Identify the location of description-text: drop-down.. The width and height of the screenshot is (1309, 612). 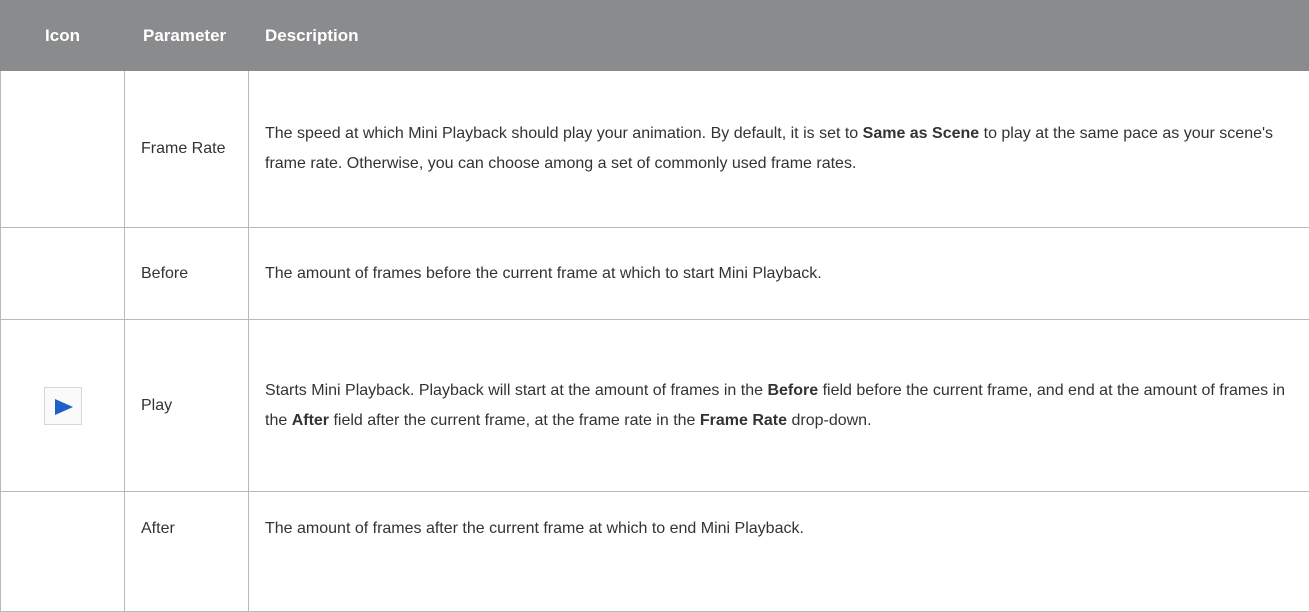
(829, 420).